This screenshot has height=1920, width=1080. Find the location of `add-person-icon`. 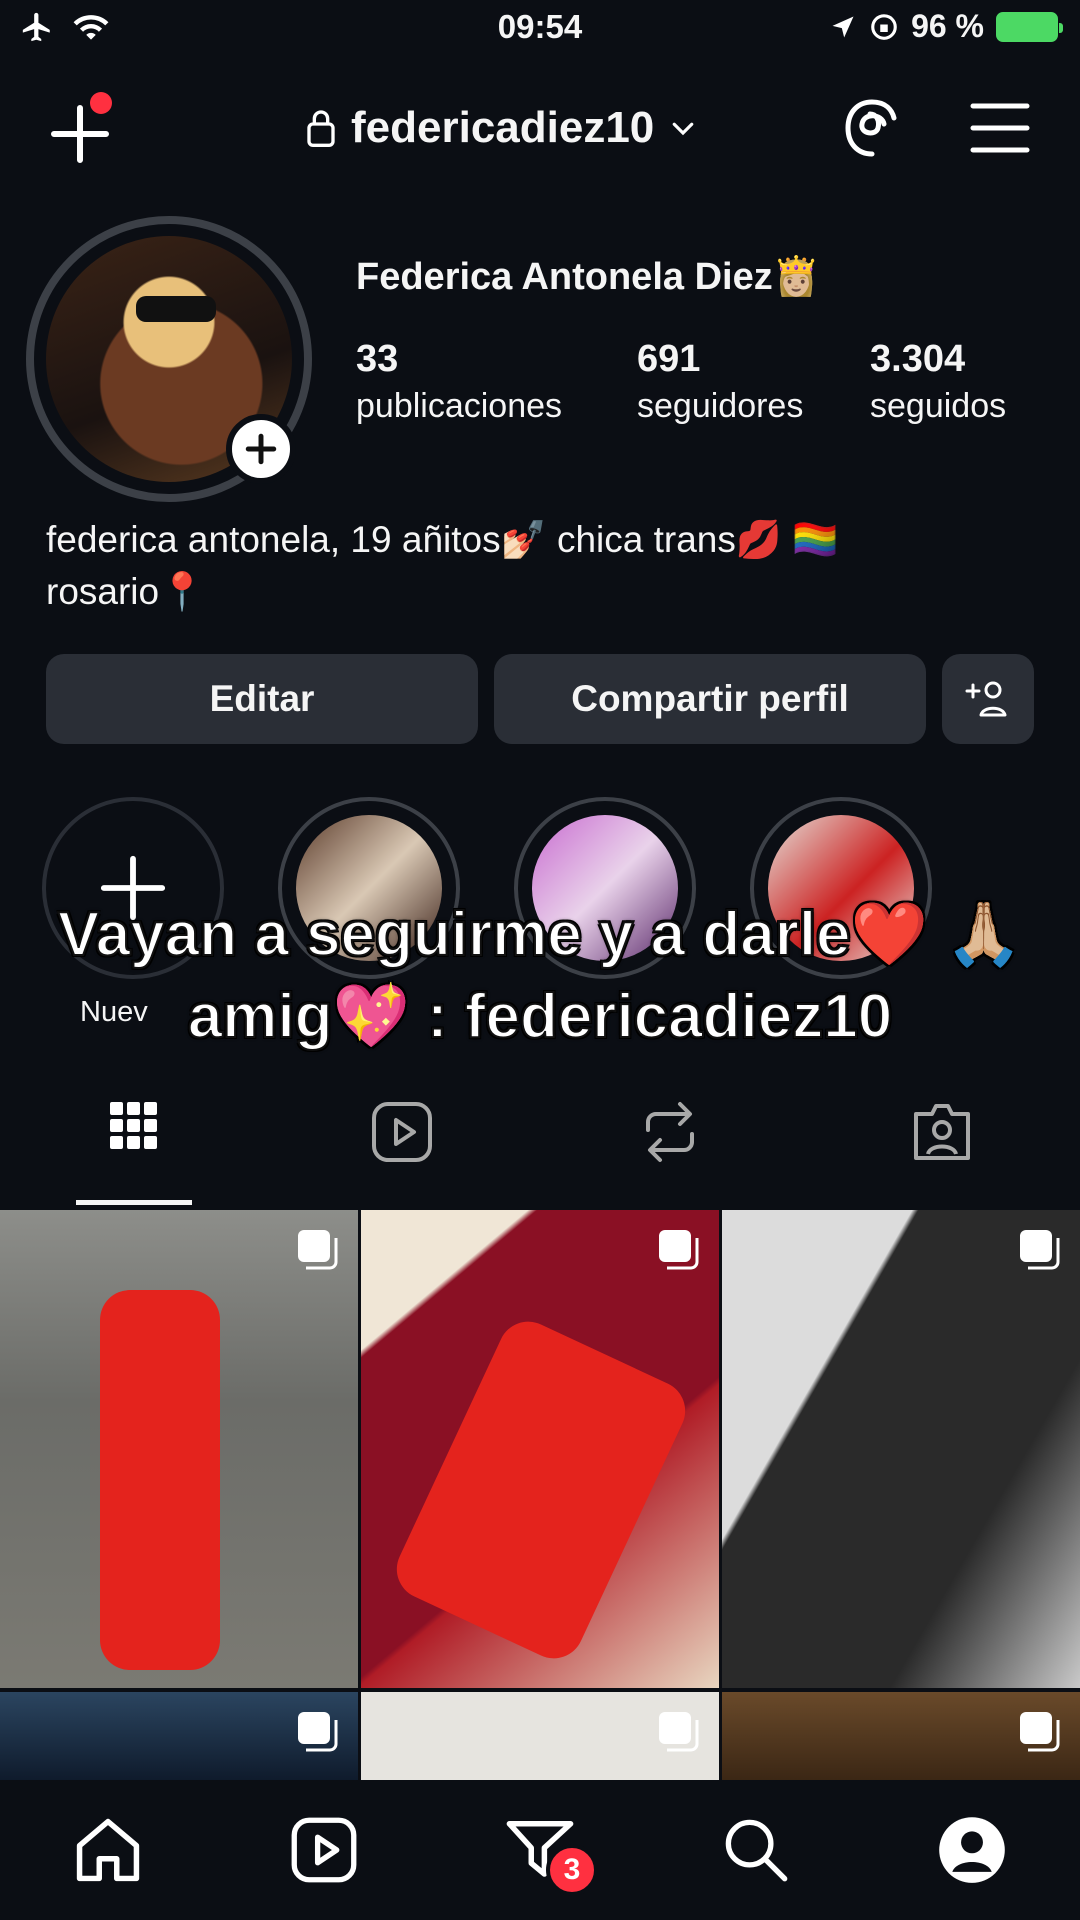

add-person-icon is located at coordinates (986, 699).